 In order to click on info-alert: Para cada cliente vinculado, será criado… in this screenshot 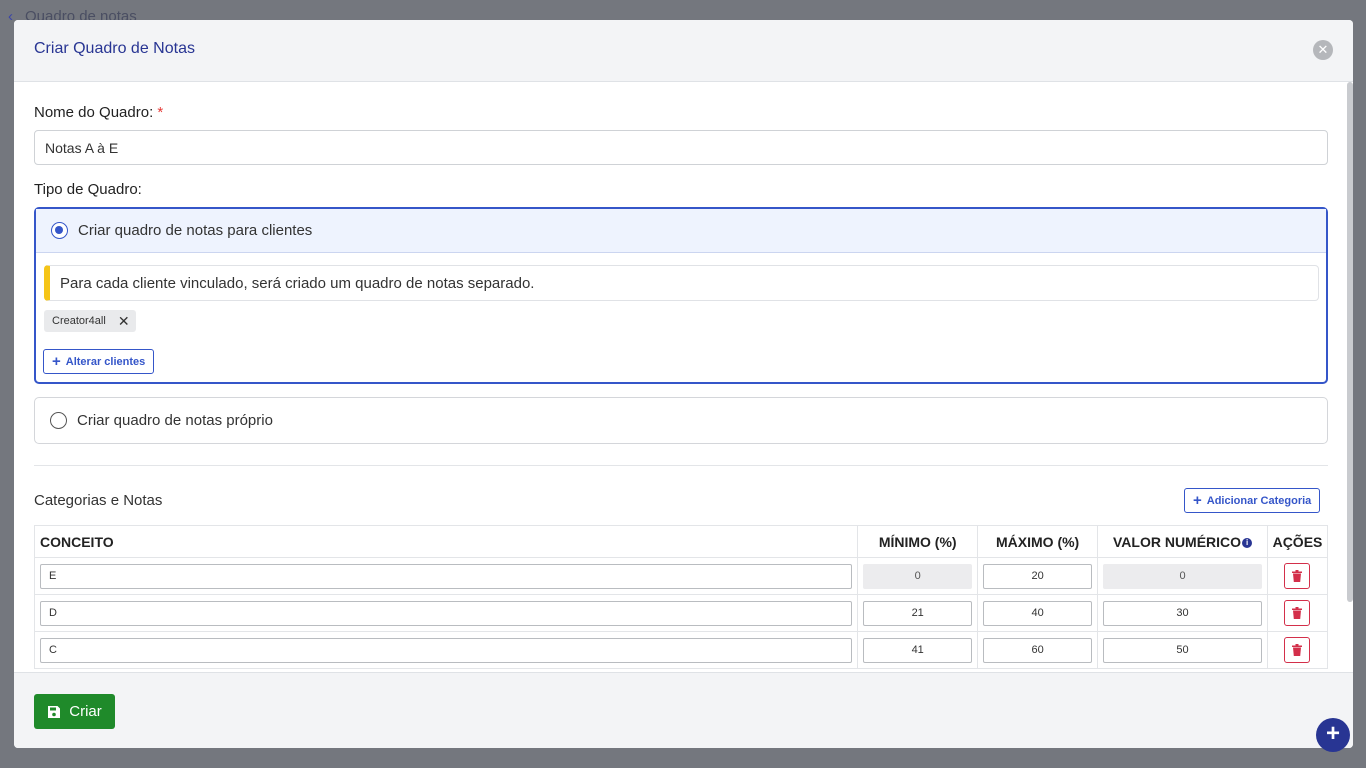, I will do `click(681, 283)`.